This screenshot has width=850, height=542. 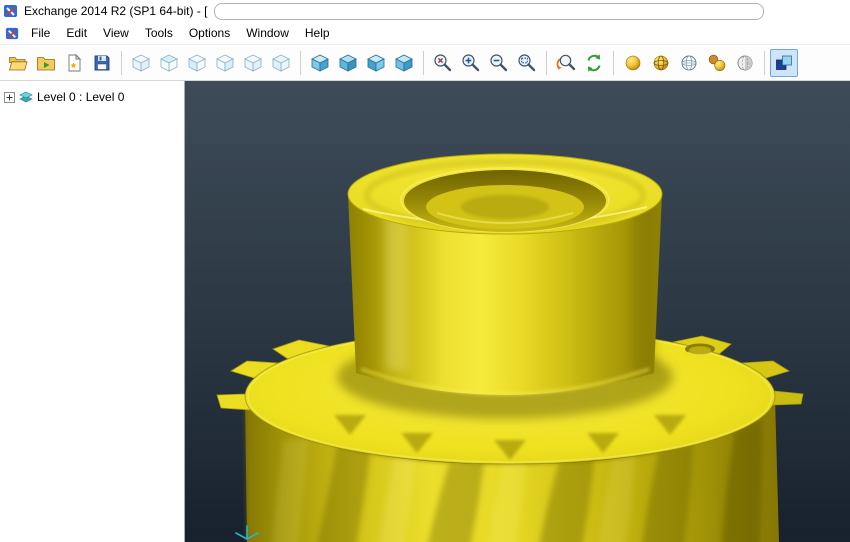 I want to click on zoom-window-icon, so click(x=527, y=62).